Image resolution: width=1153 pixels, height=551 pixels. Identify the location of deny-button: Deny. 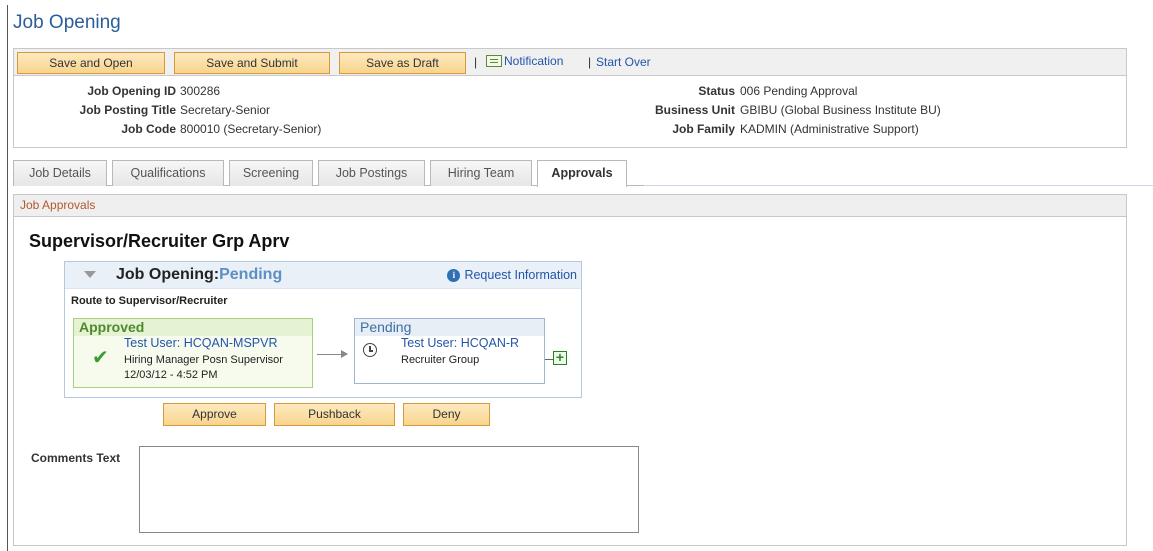
(446, 414).